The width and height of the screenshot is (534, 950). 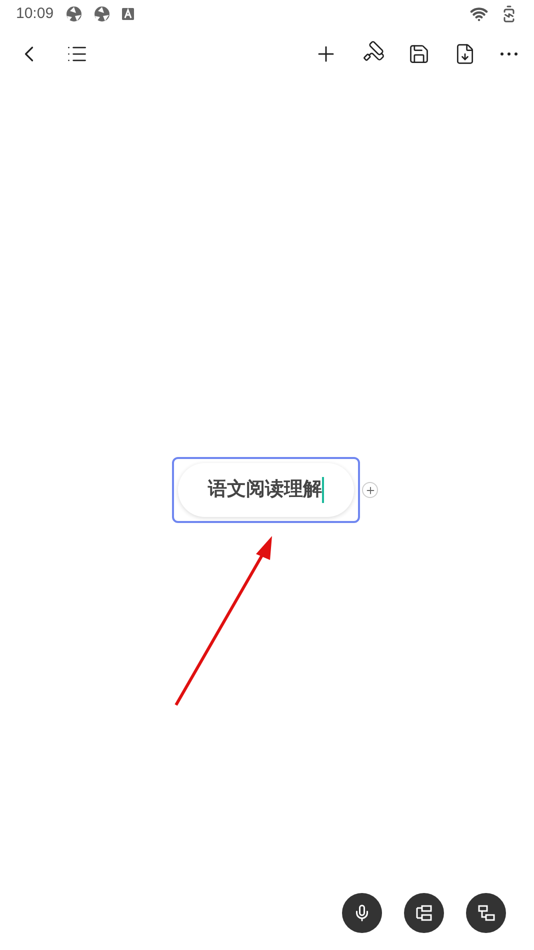 I want to click on voice-button, so click(x=362, y=913).